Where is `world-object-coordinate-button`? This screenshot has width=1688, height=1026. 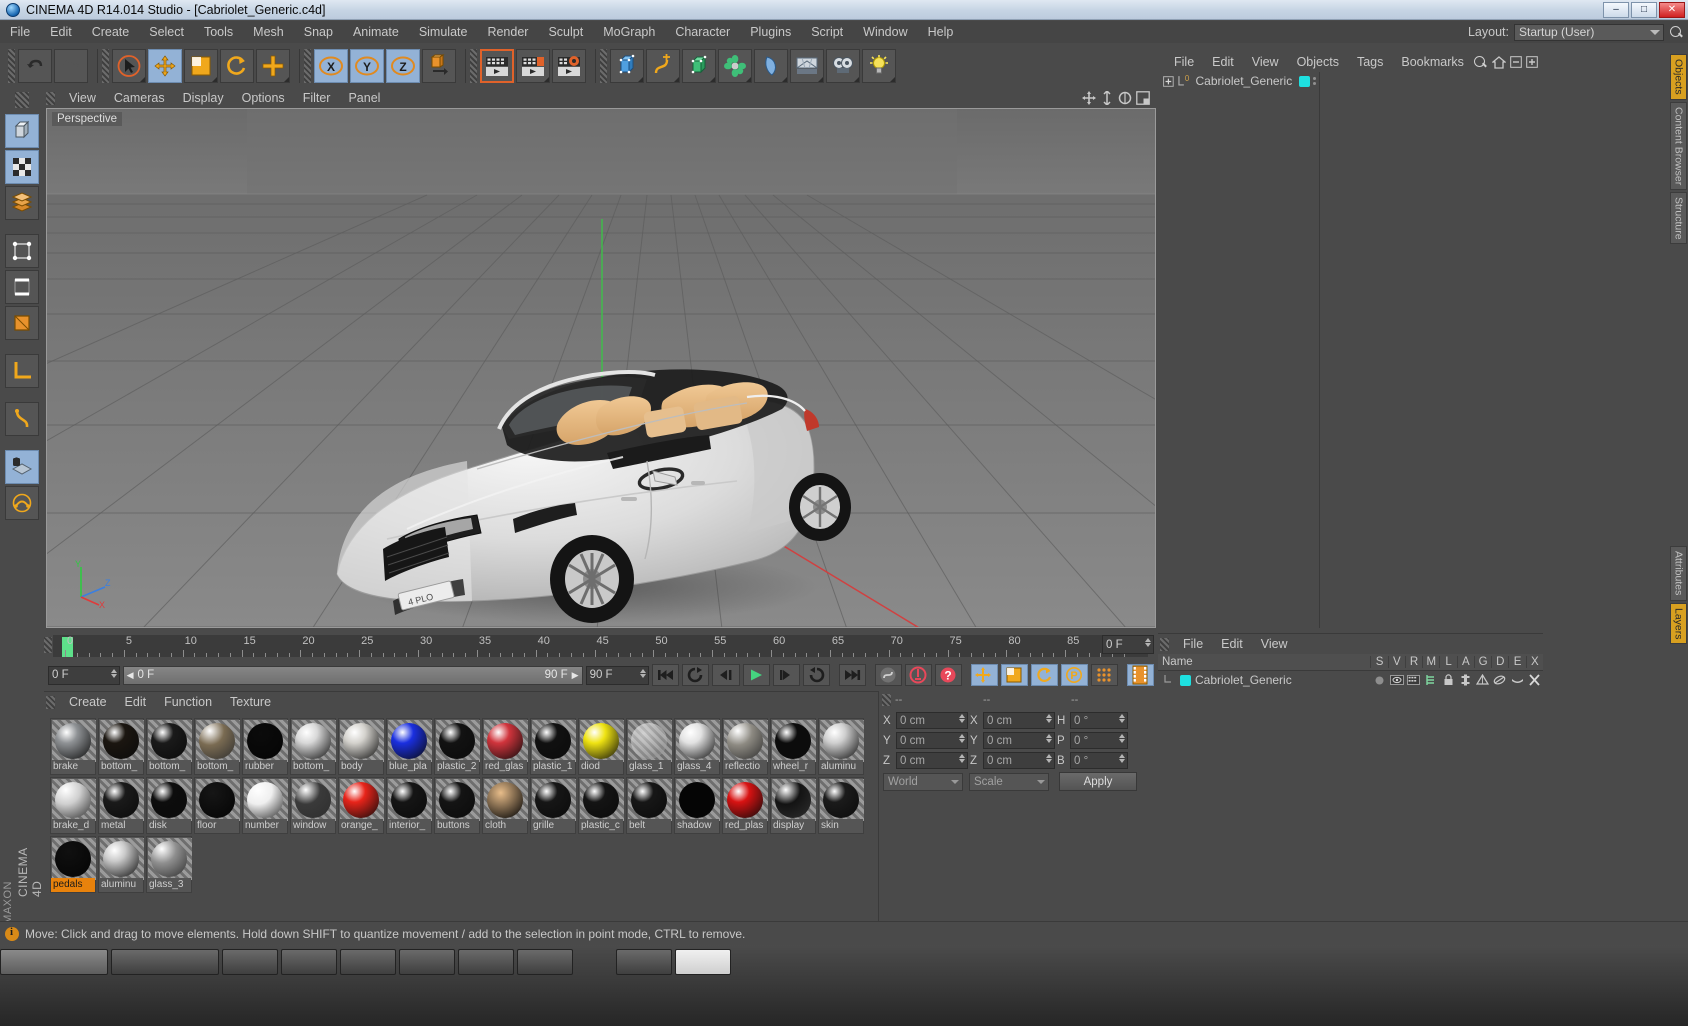 world-object-coordinate-button is located at coordinates (439, 65).